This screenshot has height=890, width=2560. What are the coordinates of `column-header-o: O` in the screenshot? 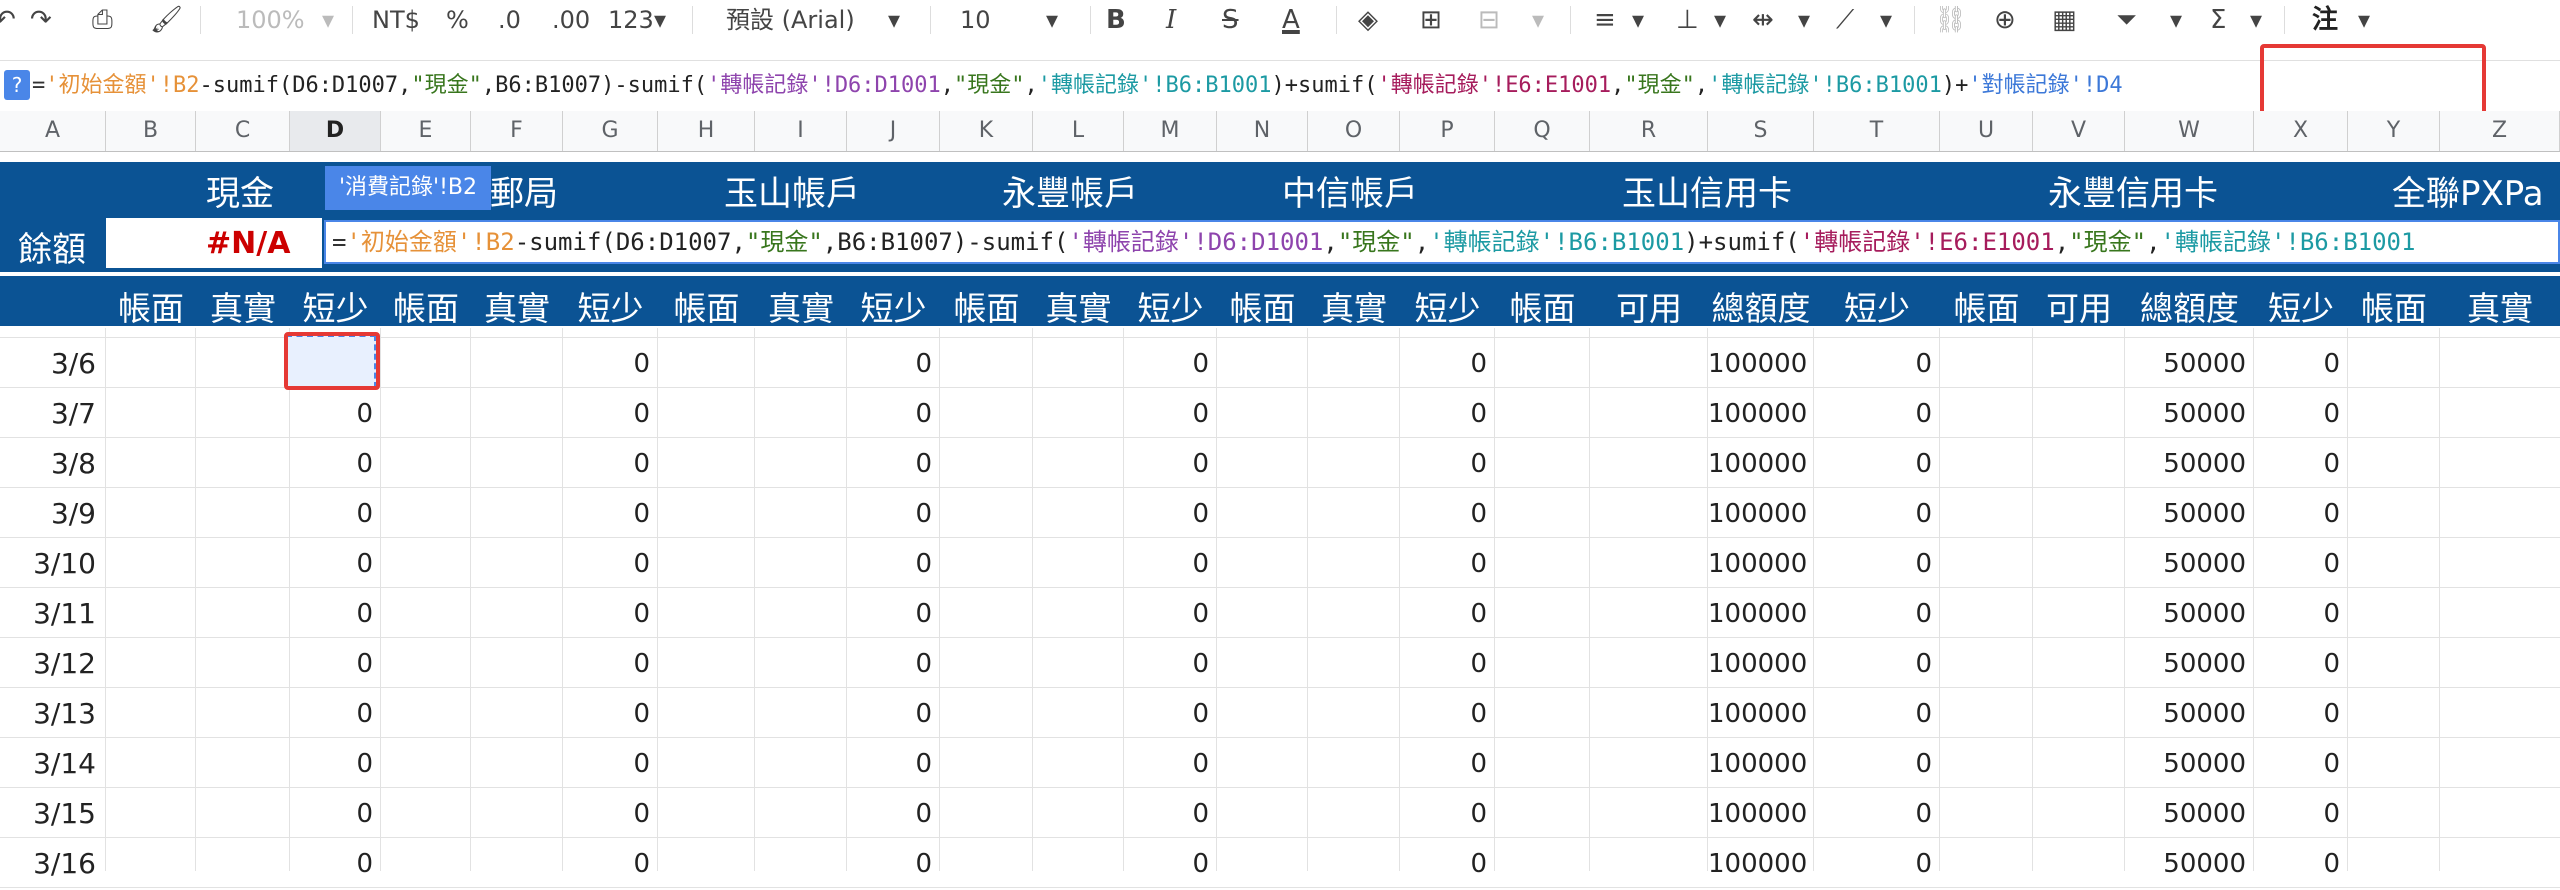 It's located at (1354, 131).